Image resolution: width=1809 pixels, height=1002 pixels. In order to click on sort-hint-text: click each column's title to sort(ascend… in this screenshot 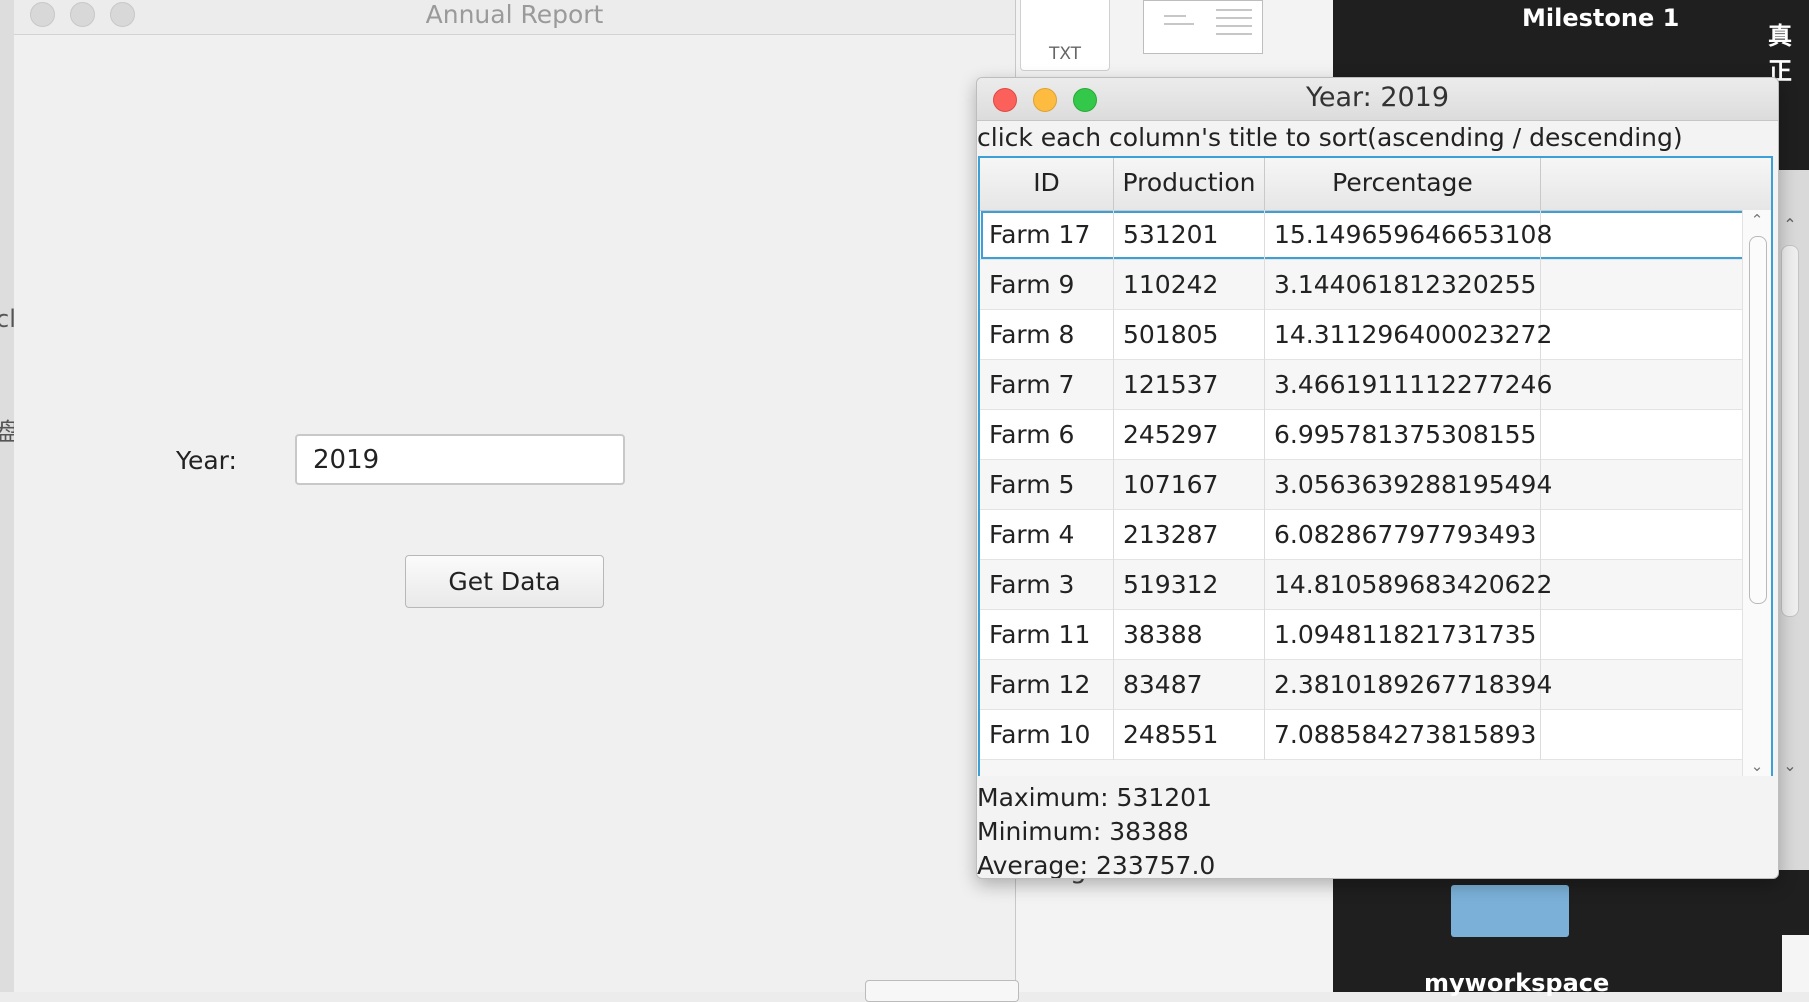, I will do `click(1330, 137)`.